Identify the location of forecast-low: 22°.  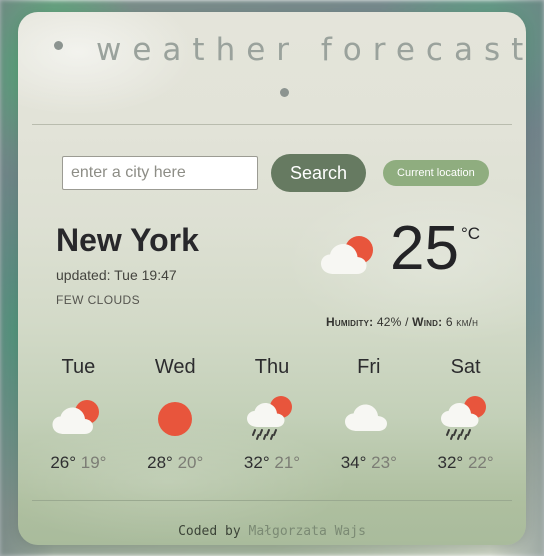
(480, 462).